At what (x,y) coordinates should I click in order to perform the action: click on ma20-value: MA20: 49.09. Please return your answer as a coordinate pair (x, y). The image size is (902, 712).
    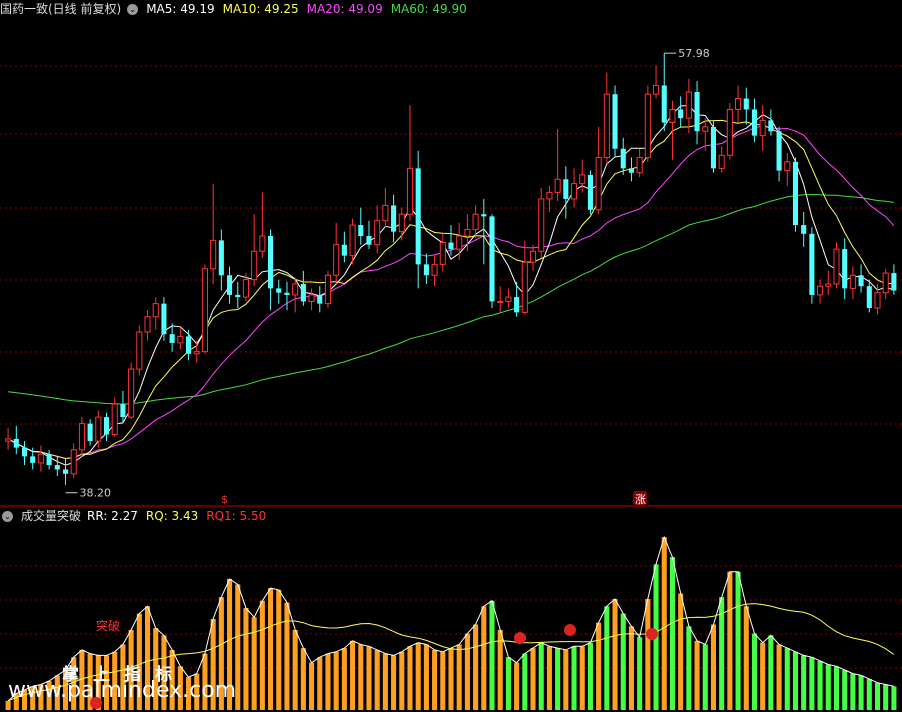
    Looking at the image, I should click on (344, 9).